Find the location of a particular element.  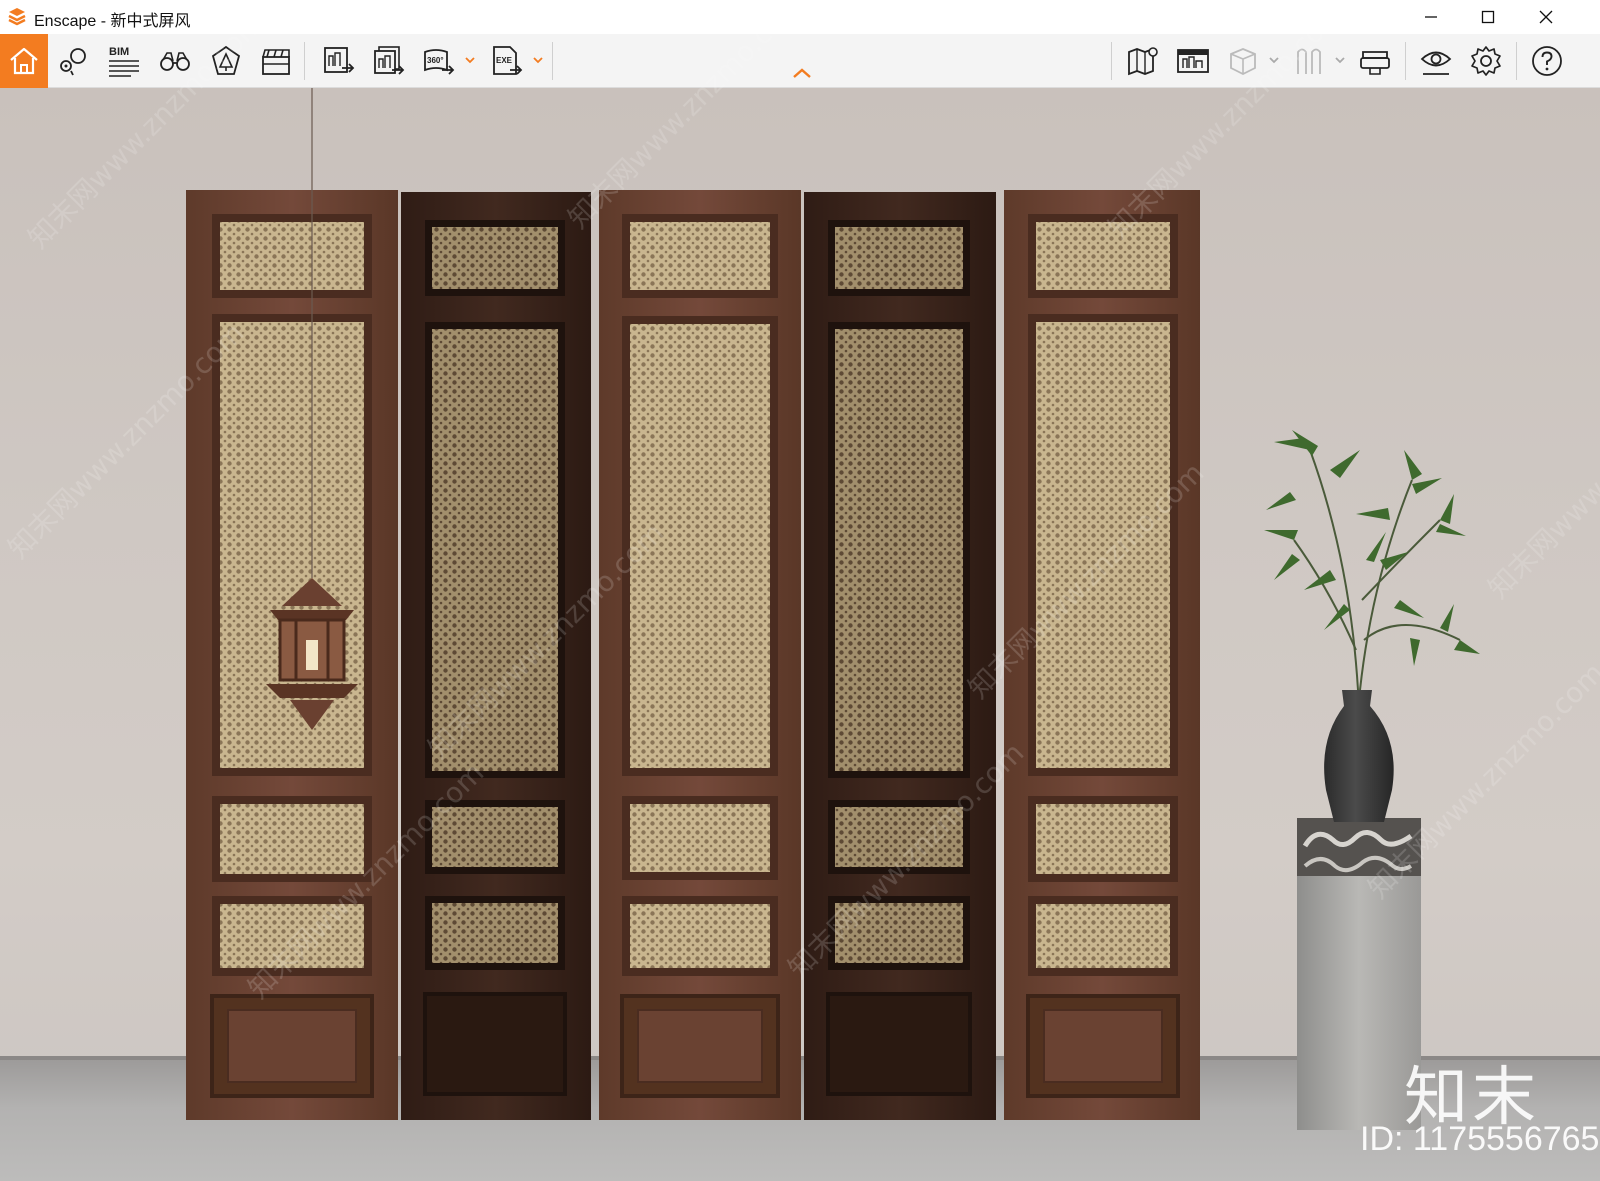

map-button is located at coordinates (1143, 61).